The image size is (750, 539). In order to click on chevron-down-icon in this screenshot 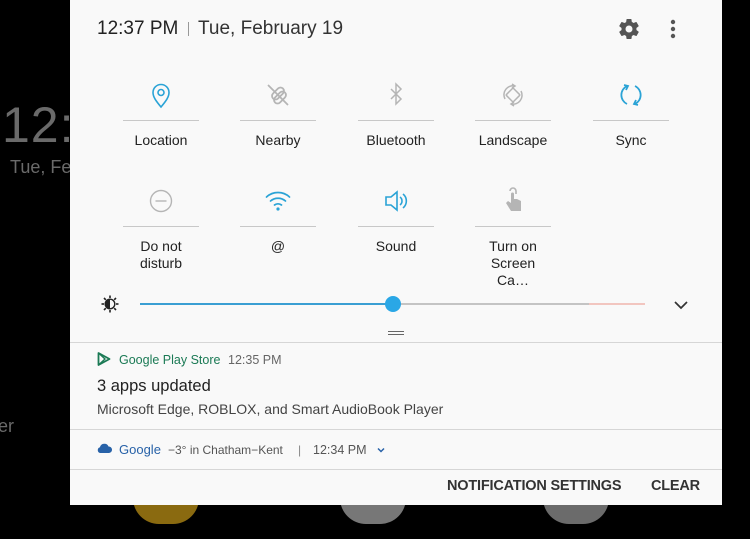, I will do `click(681, 305)`.